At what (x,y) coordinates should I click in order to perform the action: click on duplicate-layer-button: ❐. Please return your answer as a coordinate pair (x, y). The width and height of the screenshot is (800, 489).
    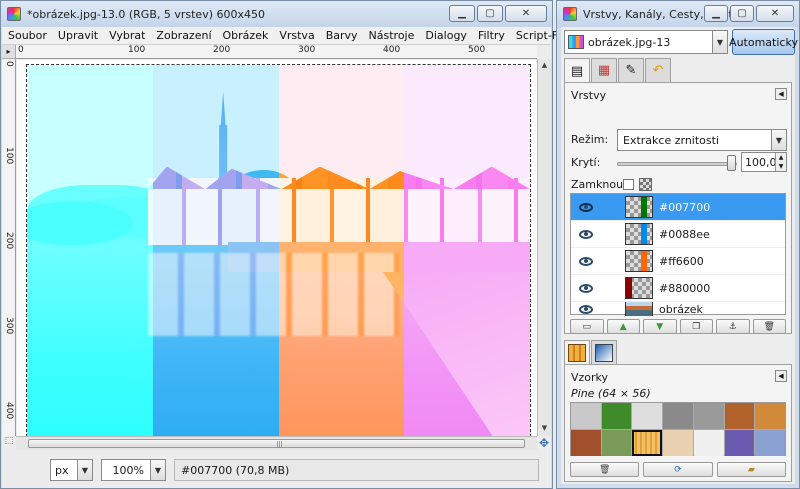
    Looking at the image, I should click on (696, 326).